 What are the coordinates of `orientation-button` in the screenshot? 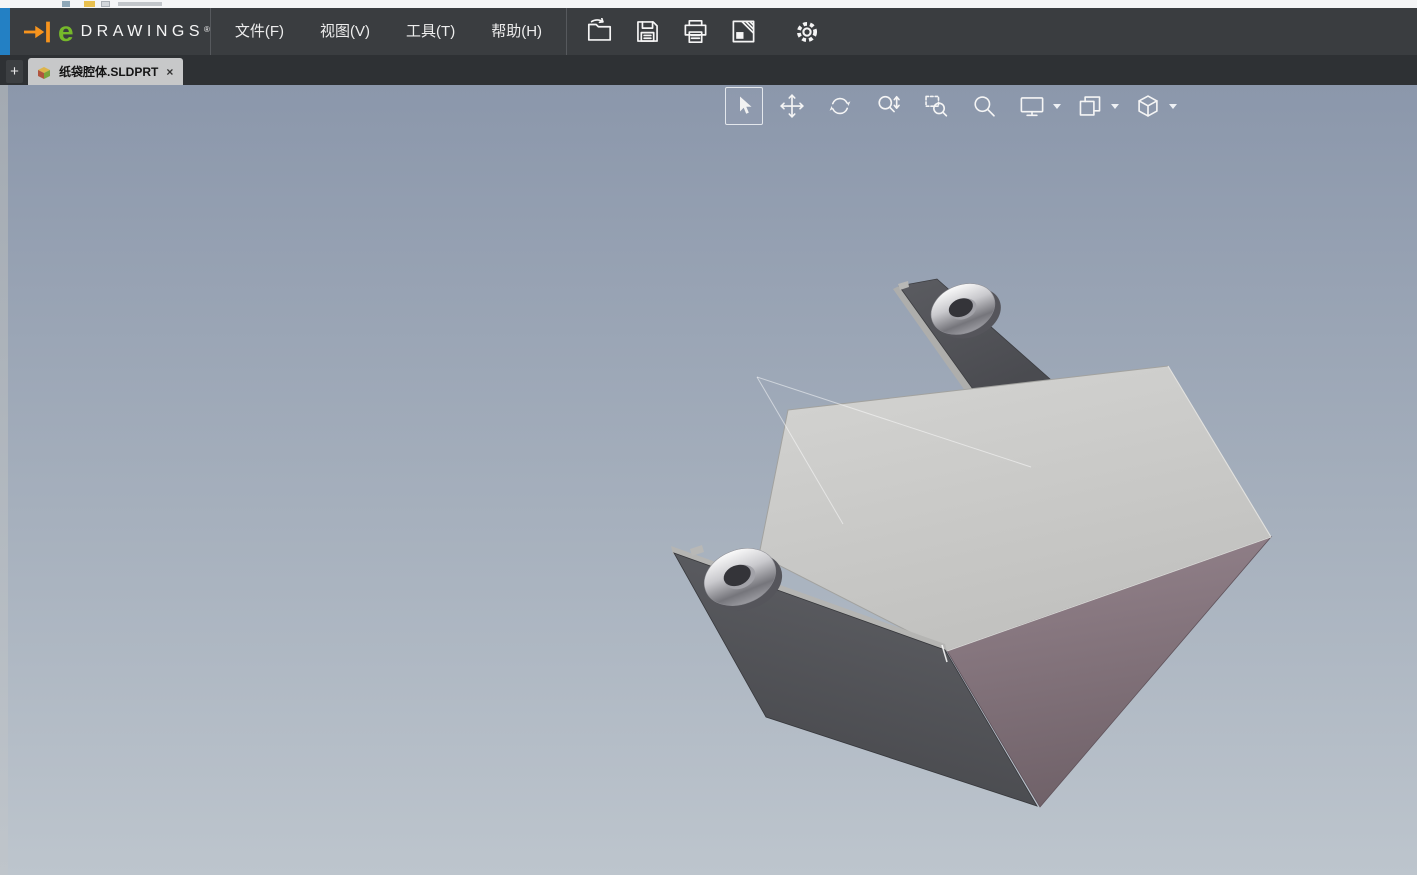 It's located at (1148, 106).